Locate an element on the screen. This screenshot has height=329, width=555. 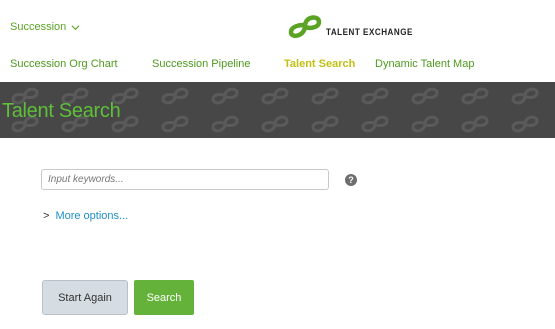
tab-succession-org-chart: Succession Org Chart is located at coordinates (64, 64).